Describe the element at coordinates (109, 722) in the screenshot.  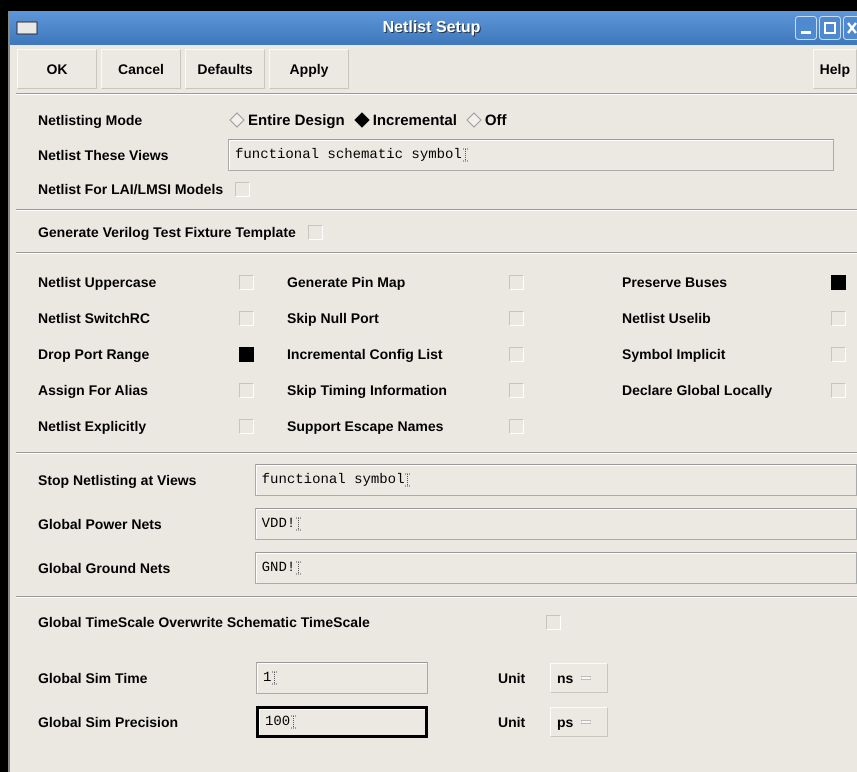
I see `field-label: Global Sim Precision` at that location.